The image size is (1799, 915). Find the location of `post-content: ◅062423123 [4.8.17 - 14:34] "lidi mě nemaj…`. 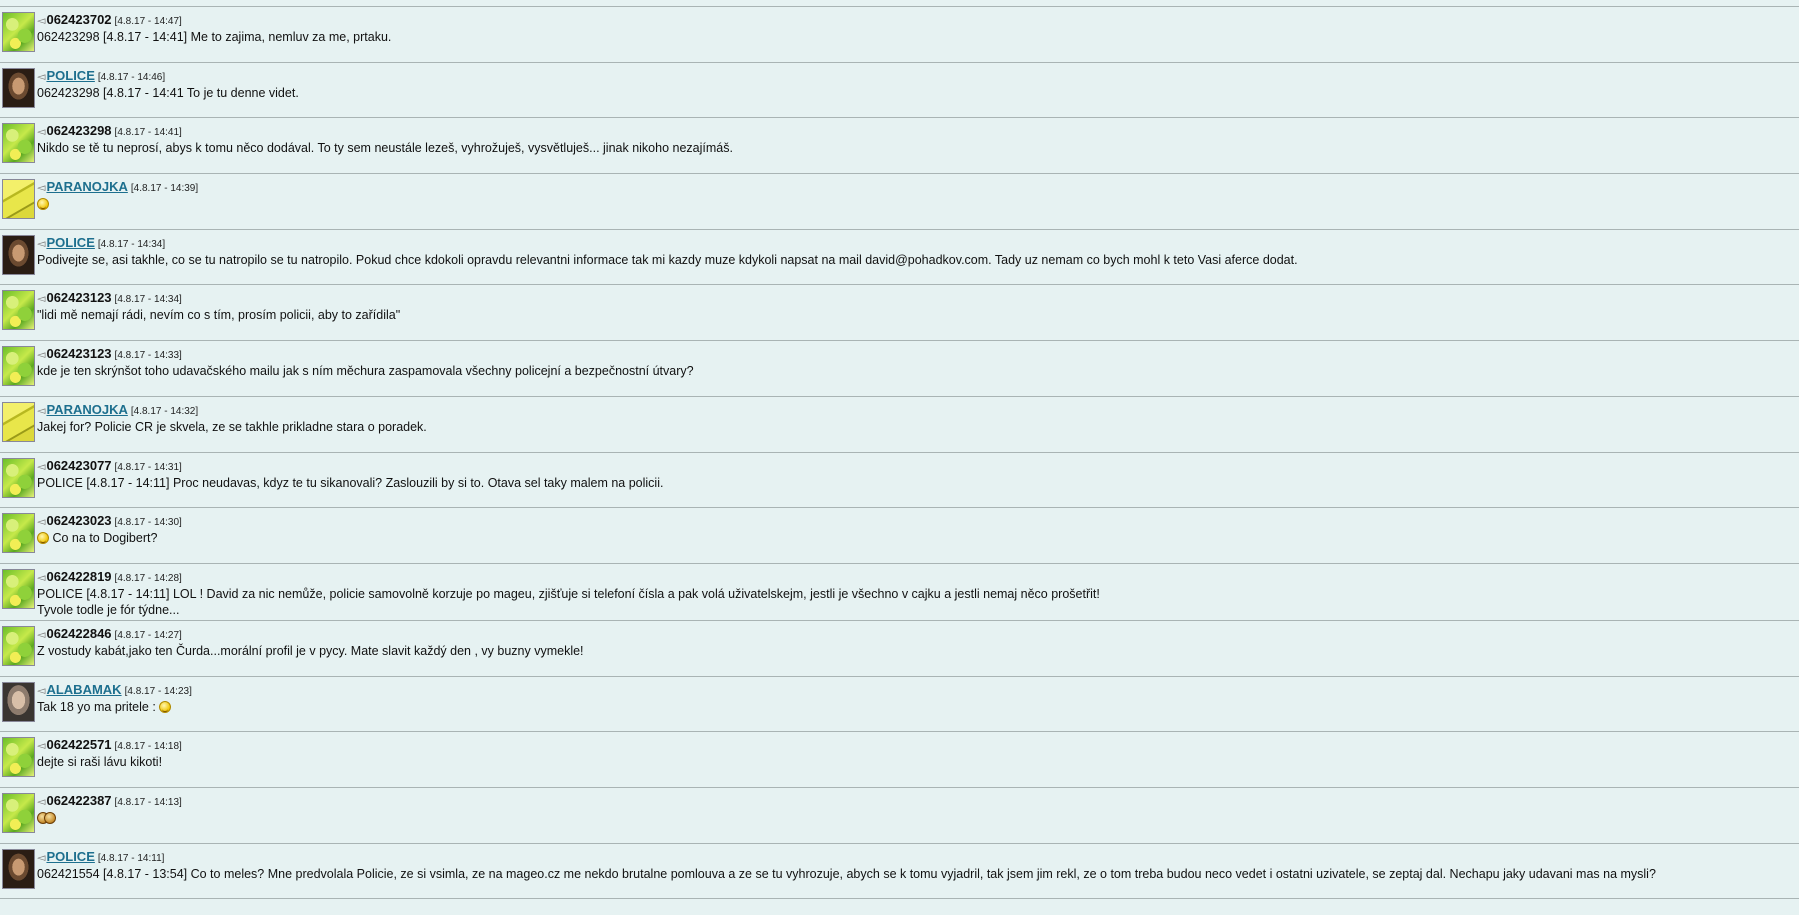

post-content: ◅062423123 [4.8.17 - 14:34] "lidi mě nemaj… is located at coordinates (913, 307).